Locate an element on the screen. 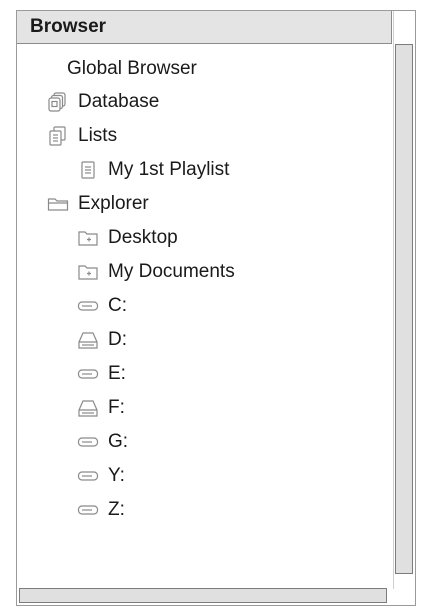  tree-item-lists: Lists is located at coordinates (82, 135).